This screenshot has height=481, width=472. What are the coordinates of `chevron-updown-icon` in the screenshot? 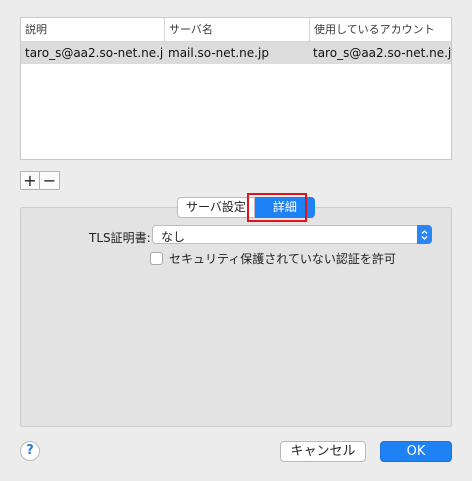 It's located at (424, 234).